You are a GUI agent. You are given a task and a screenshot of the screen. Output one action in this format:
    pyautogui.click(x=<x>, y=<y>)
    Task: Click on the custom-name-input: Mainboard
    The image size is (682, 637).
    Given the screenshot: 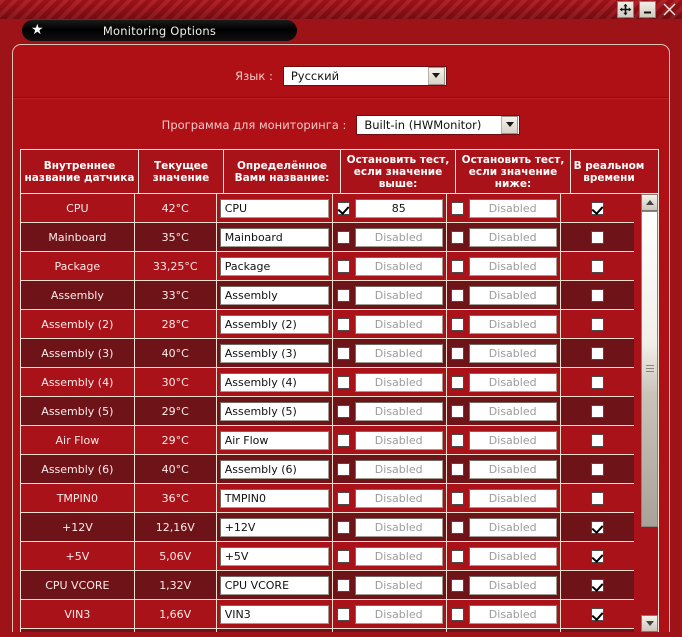 What is the action you would take?
    pyautogui.click(x=274, y=237)
    